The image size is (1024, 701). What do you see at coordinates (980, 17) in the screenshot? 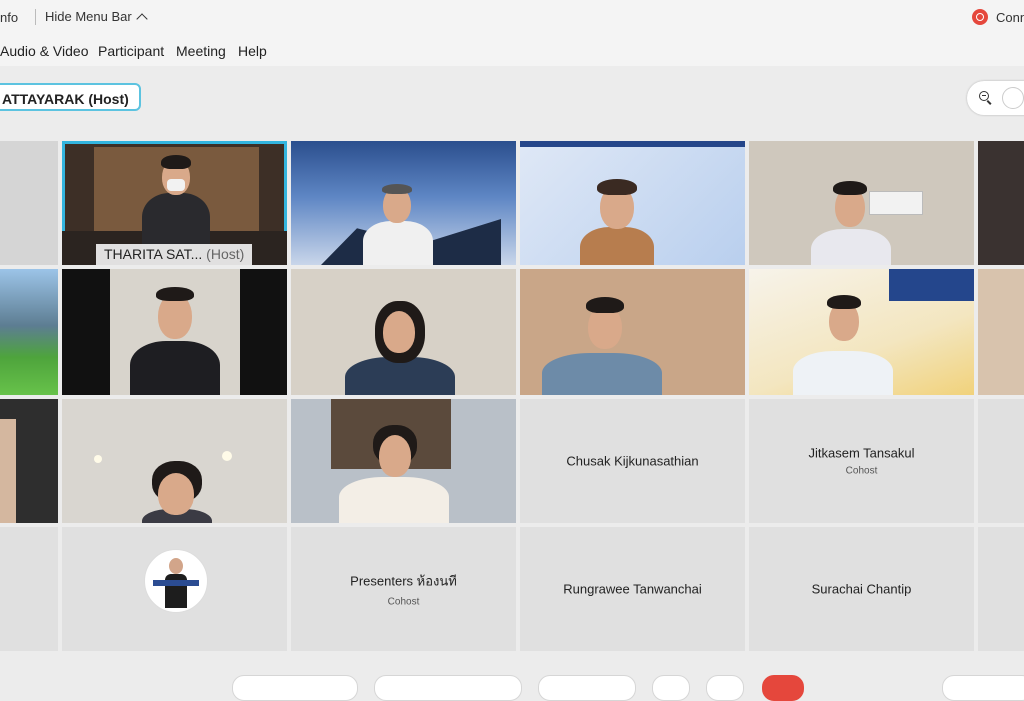
I see `record-icon` at bounding box center [980, 17].